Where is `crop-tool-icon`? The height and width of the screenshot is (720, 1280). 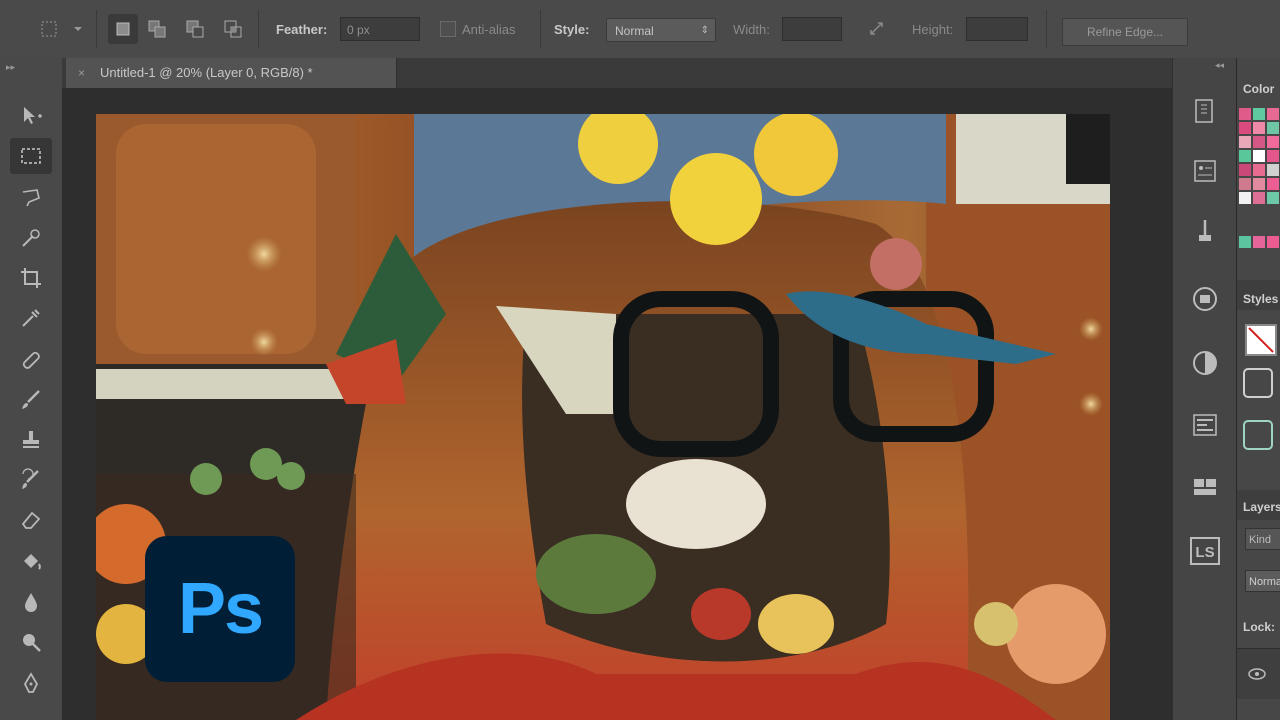
crop-tool-icon is located at coordinates (31, 278).